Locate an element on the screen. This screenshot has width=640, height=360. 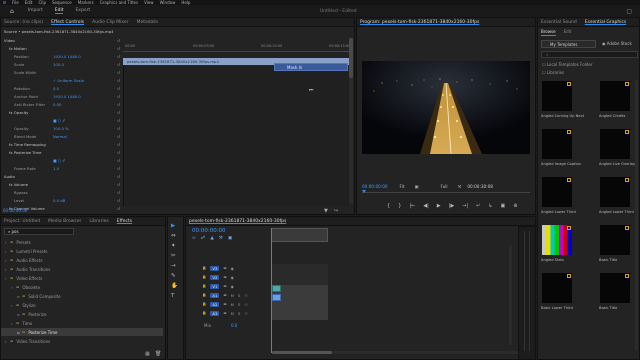
tab-media-browser: Media Browser is located at coordinates (64, 221).